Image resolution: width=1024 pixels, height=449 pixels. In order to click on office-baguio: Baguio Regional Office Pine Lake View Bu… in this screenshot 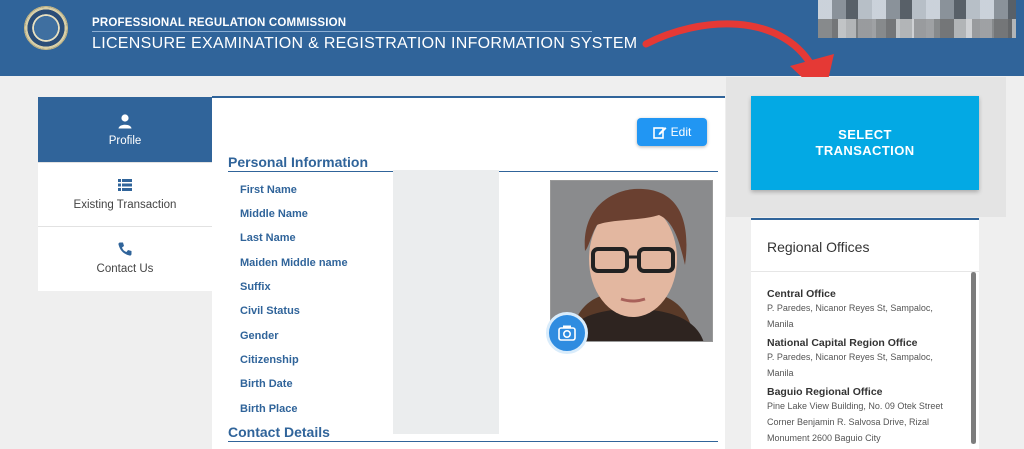, I will do `click(865, 416)`.